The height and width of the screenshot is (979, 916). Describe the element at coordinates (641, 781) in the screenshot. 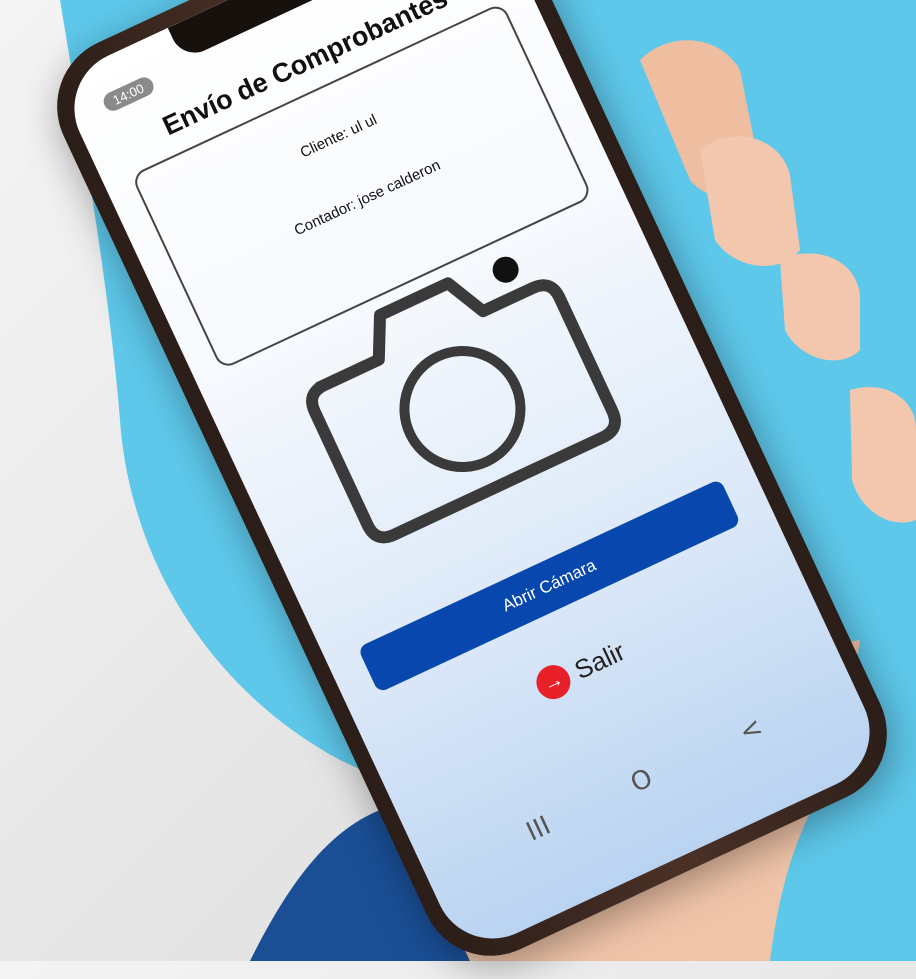

I see `home-button: O` at that location.